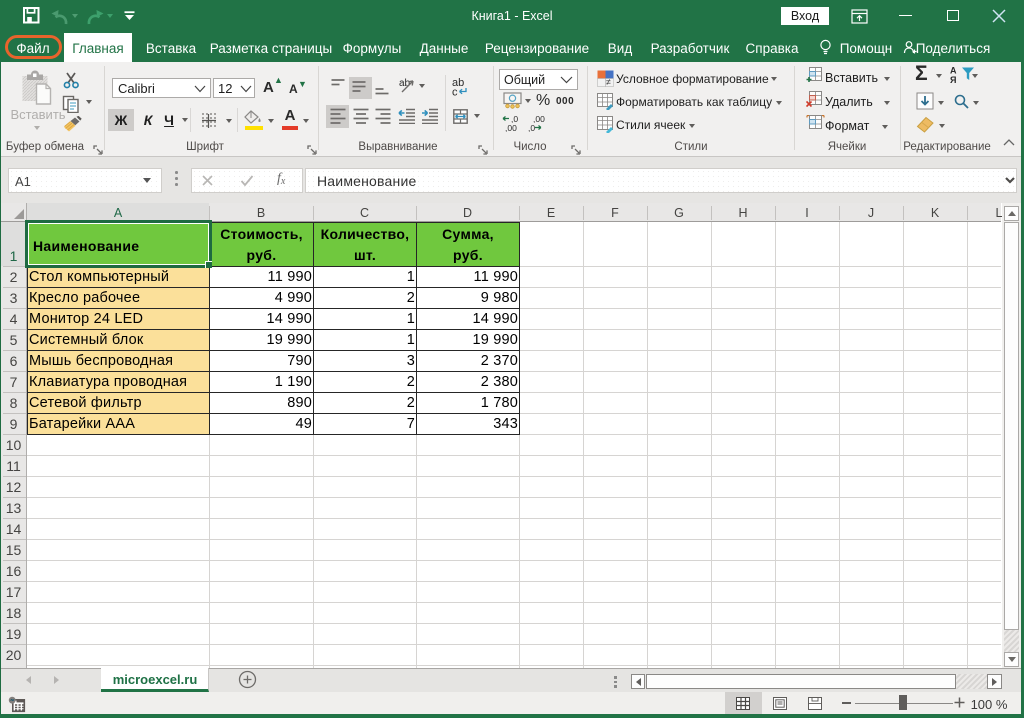 The height and width of the screenshot is (718, 1024). I want to click on svg-text: c, so click(455, 92).